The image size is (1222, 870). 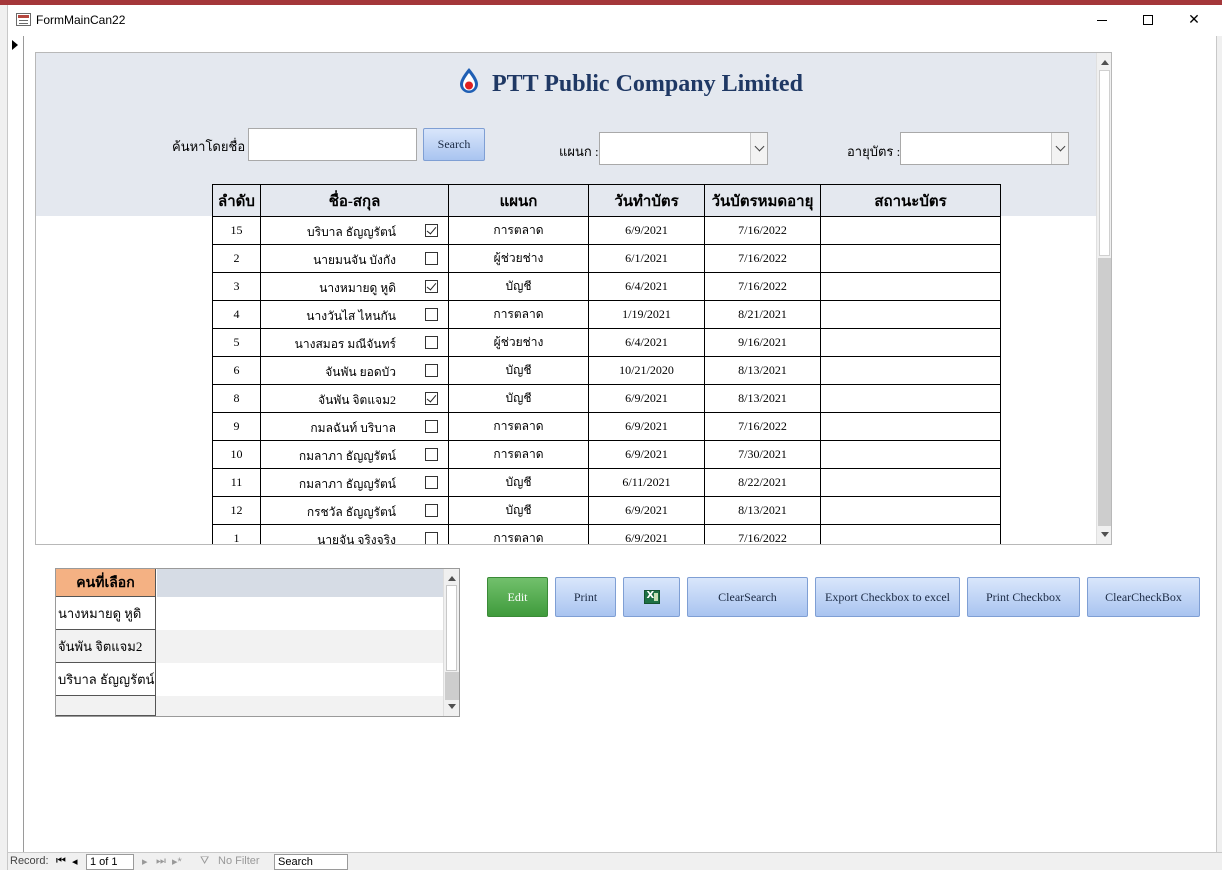 I want to click on cell-expiry-date: 8/13/2021, so click(x=762, y=398).